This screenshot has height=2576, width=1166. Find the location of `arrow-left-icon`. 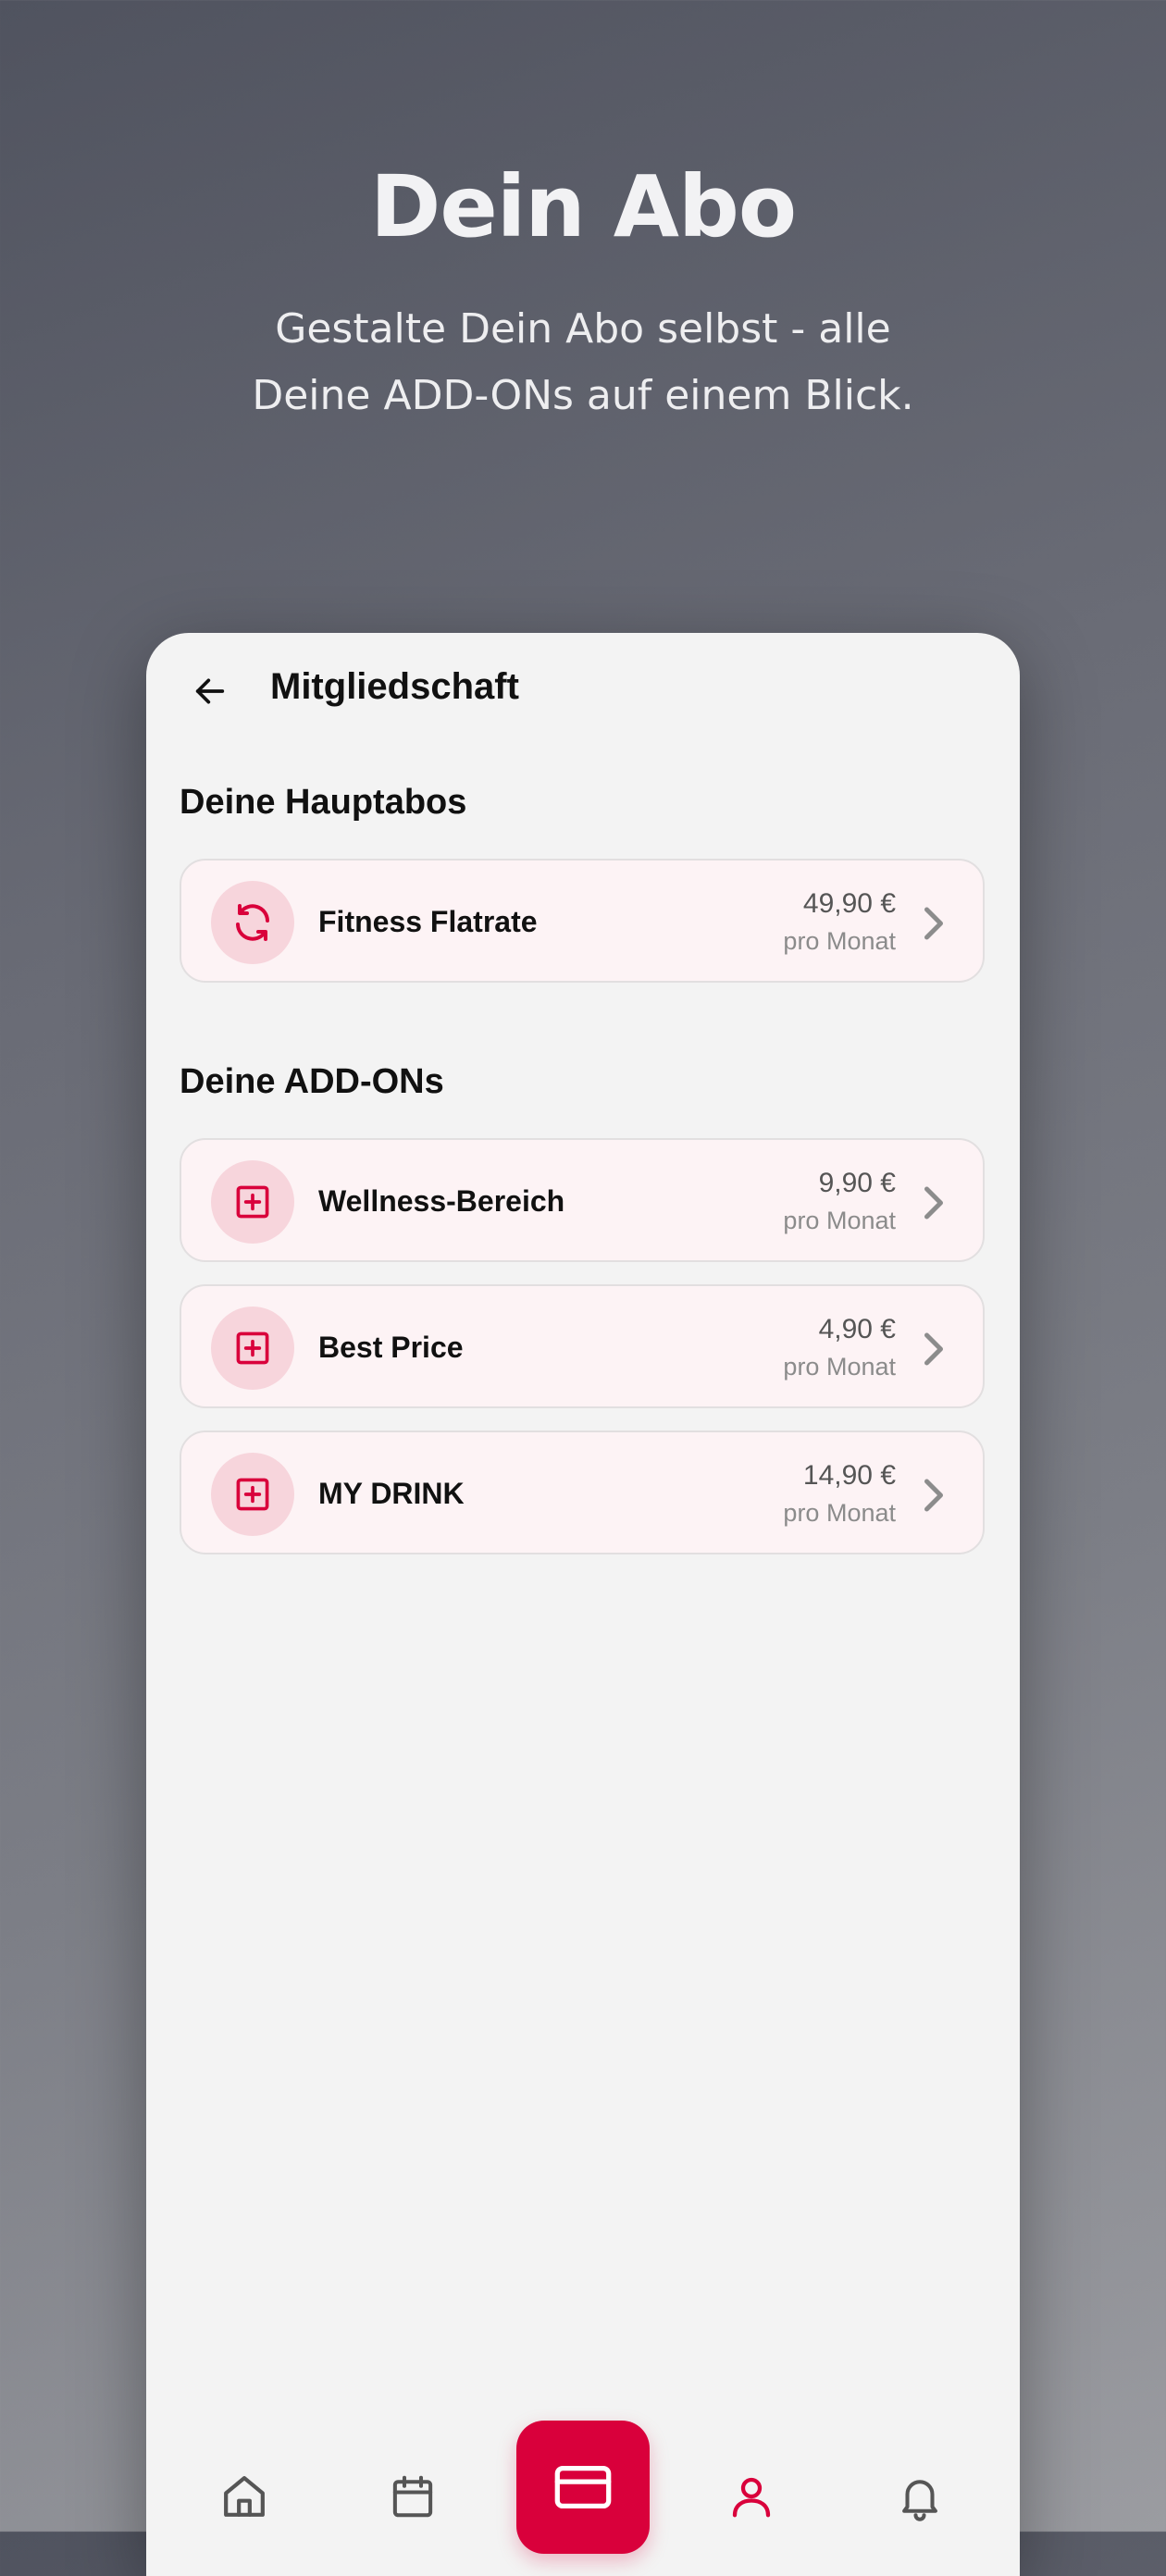

arrow-left-icon is located at coordinates (210, 691).